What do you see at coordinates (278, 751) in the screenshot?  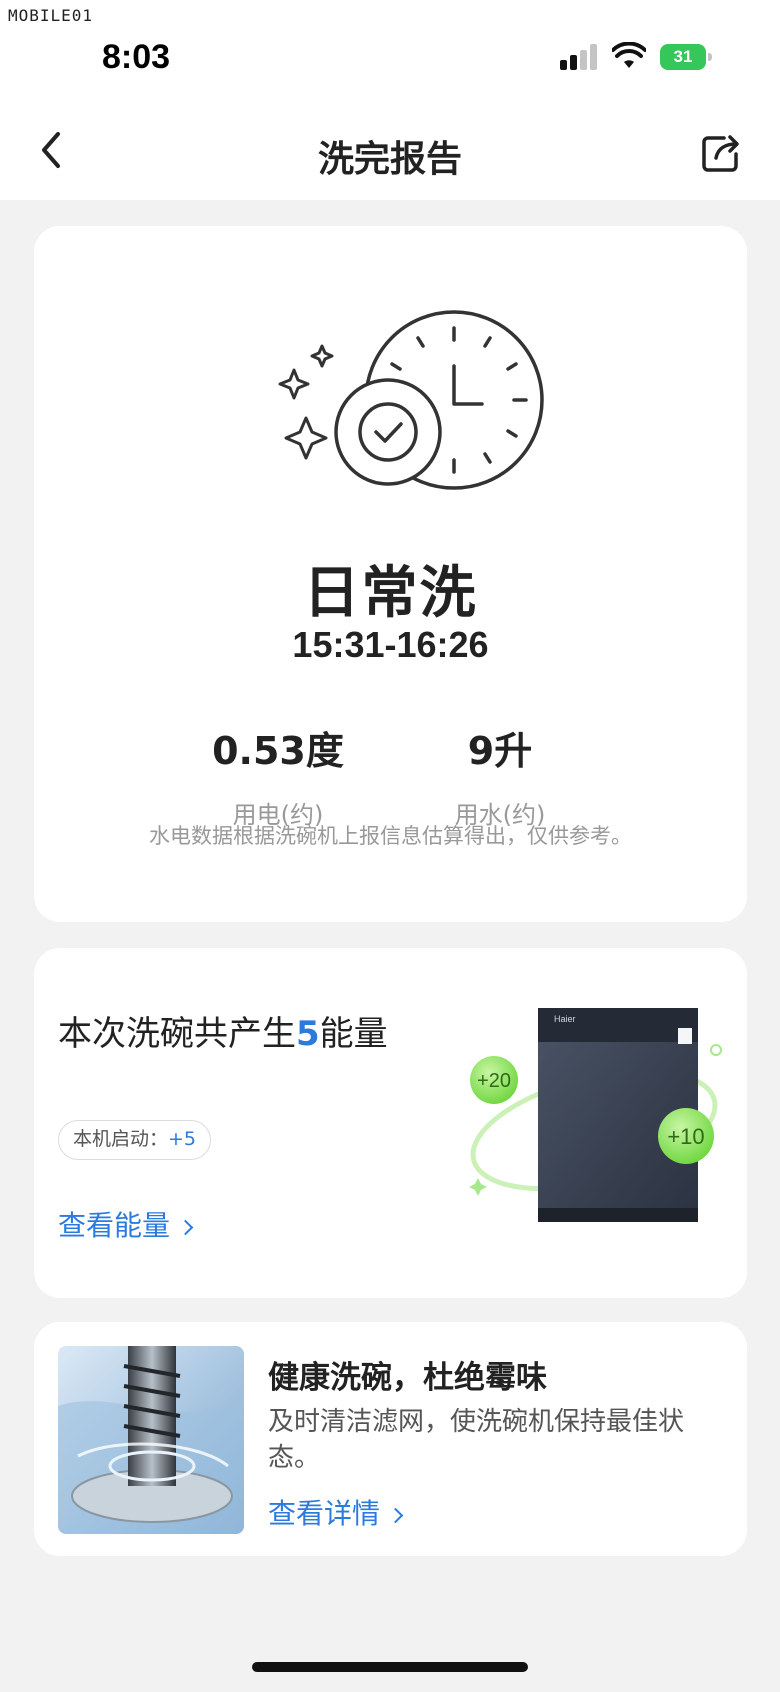 I see `power-usage-value: 0.53度` at bounding box center [278, 751].